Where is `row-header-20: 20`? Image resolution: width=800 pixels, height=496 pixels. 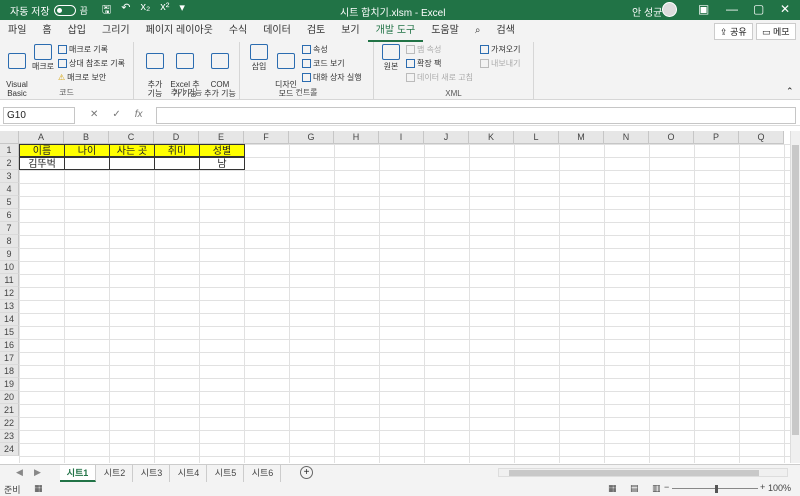 row-header-20: 20 is located at coordinates (9, 397).